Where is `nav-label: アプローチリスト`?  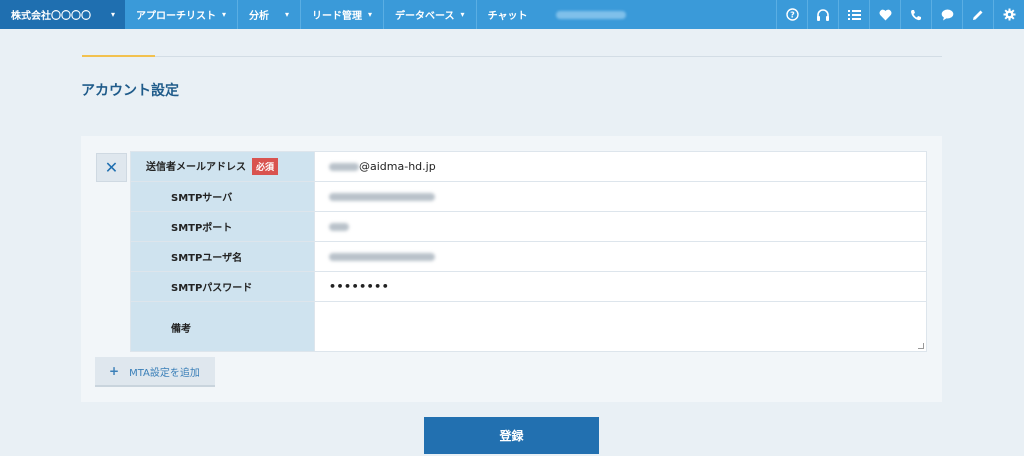
nav-label: アプローチリスト is located at coordinates (176, 16).